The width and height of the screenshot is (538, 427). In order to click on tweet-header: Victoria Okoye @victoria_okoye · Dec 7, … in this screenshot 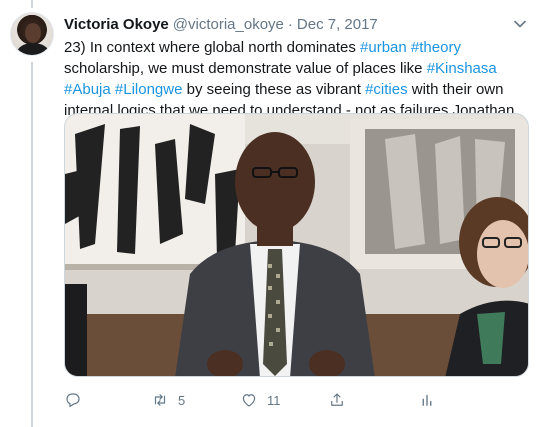, I will do `click(221, 24)`.